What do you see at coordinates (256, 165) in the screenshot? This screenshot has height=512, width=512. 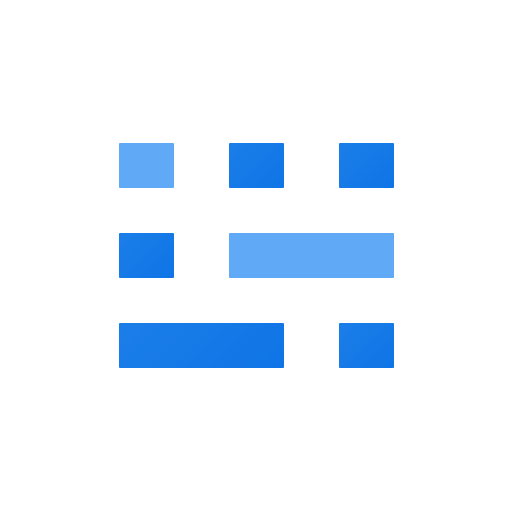 I see `top-middle-key` at bounding box center [256, 165].